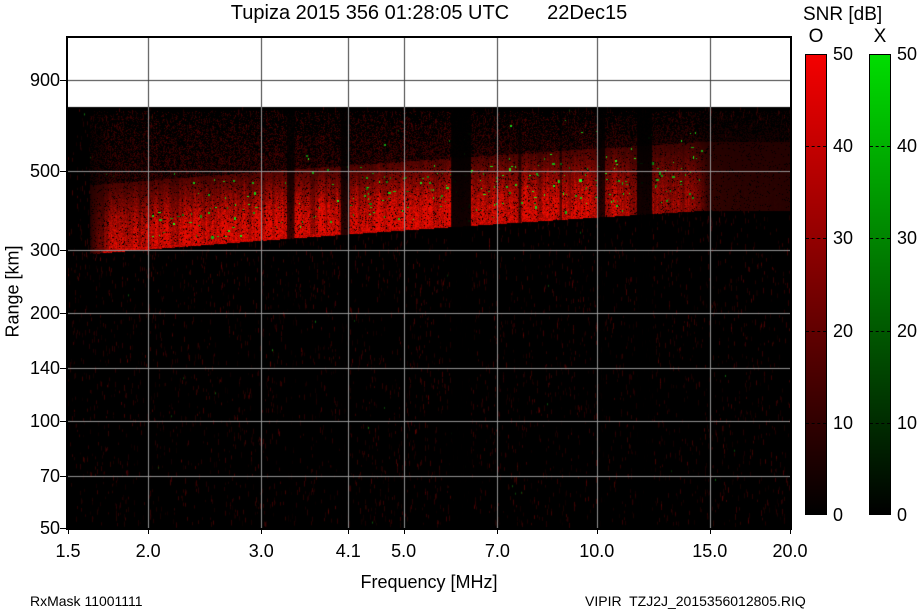 This screenshot has height=614, width=922. What do you see at coordinates (148, 551) in the screenshot?
I see `x-tick-label: 2.0` at bounding box center [148, 551].